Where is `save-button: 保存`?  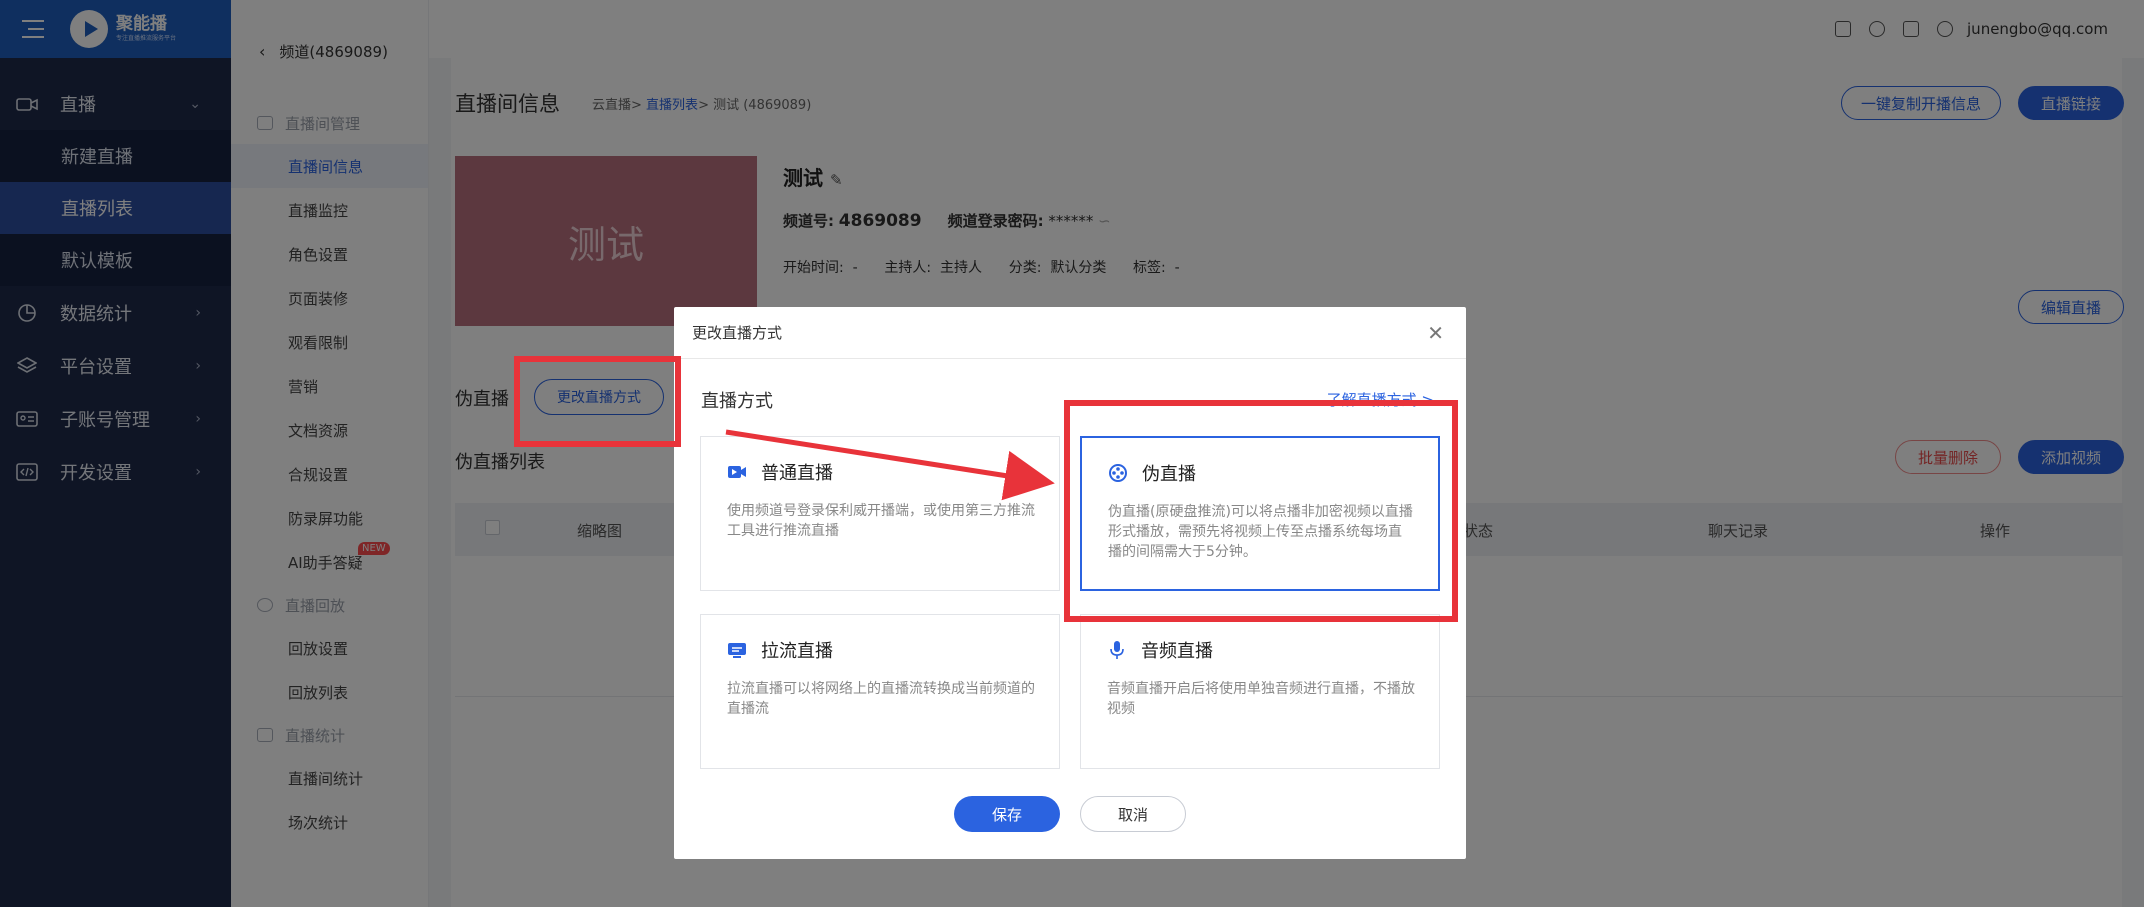 save-button: 保存 is located at coordinates (1007, 814).